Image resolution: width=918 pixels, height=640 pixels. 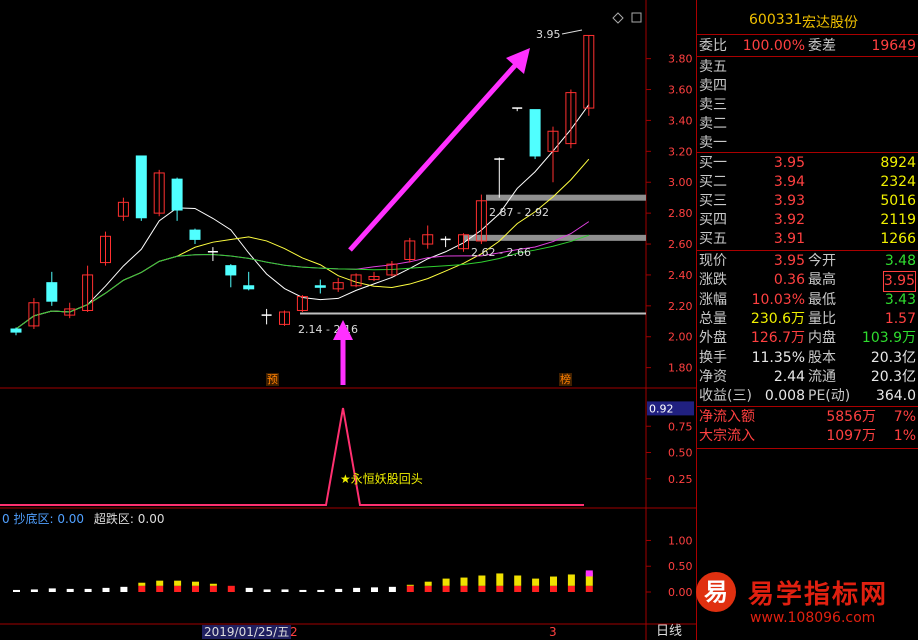 What do you see at coordinates (680, 90) in the screenshot?
I see `price-tick-label: 3.60` at bounding box center [680, 90].